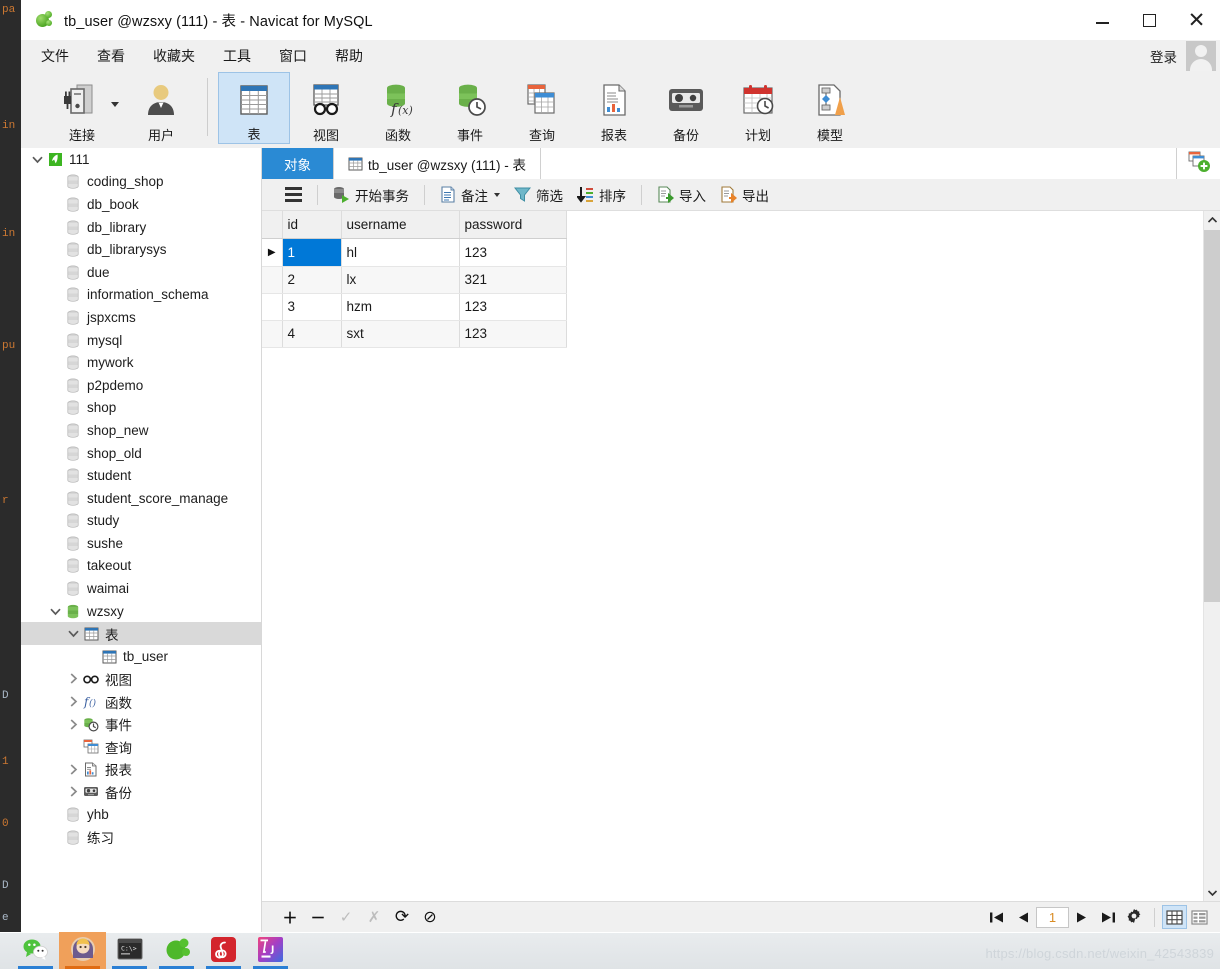 The height and width of the screenshot is (969, 1220). Describe the element at coordinates (758, 108) in the screenshot. I see `toolbar-schedule: 计划` at that location.